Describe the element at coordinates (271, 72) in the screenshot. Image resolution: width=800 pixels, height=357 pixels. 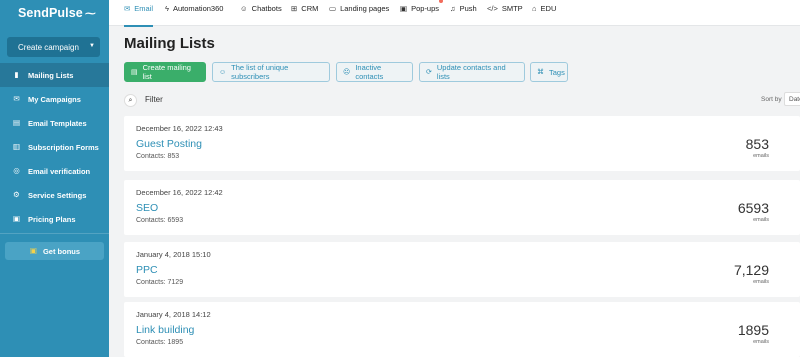
I see `unique-subscribers-button: ☺ The list of unique subscribers` at that location.